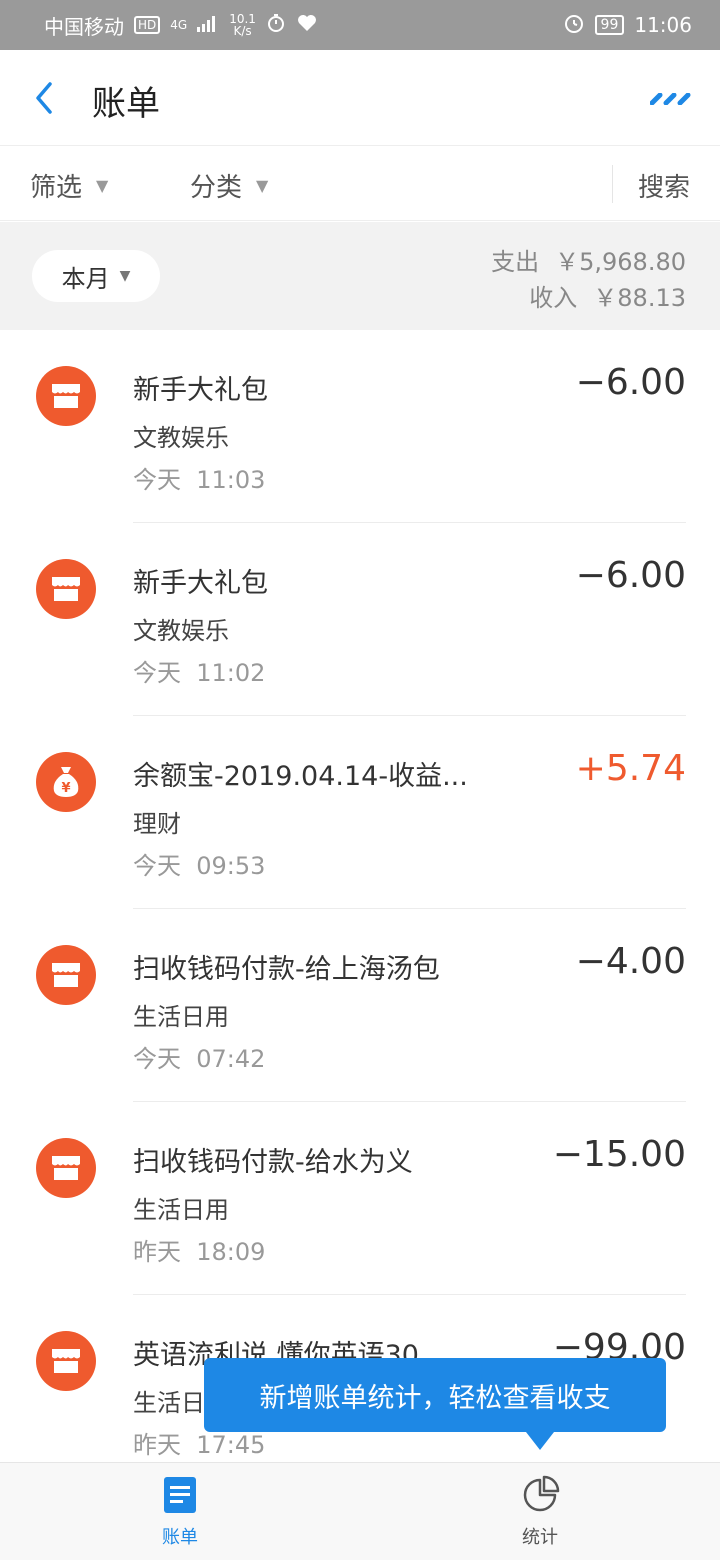 The width and height of the screenshot is (720, 1560). I want to click on transaction-row: 新手大礼包 文教娱乐 今天 11:02 −6.00, so click(360, 619).